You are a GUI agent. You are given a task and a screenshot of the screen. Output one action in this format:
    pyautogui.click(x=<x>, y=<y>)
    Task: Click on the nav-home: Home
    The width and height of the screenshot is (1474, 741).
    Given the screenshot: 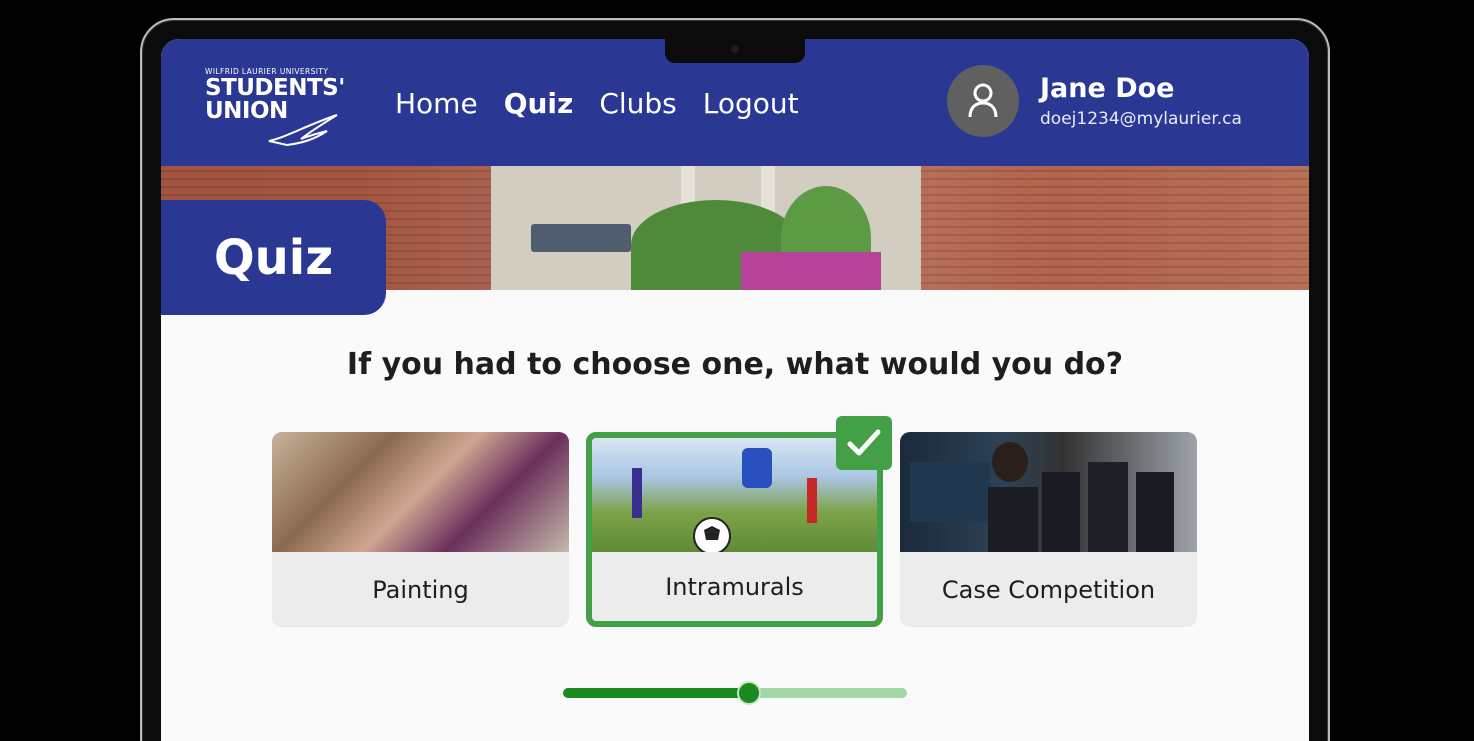 What is the action you would take?
    pyautogui.click(x=436, y=103)
    